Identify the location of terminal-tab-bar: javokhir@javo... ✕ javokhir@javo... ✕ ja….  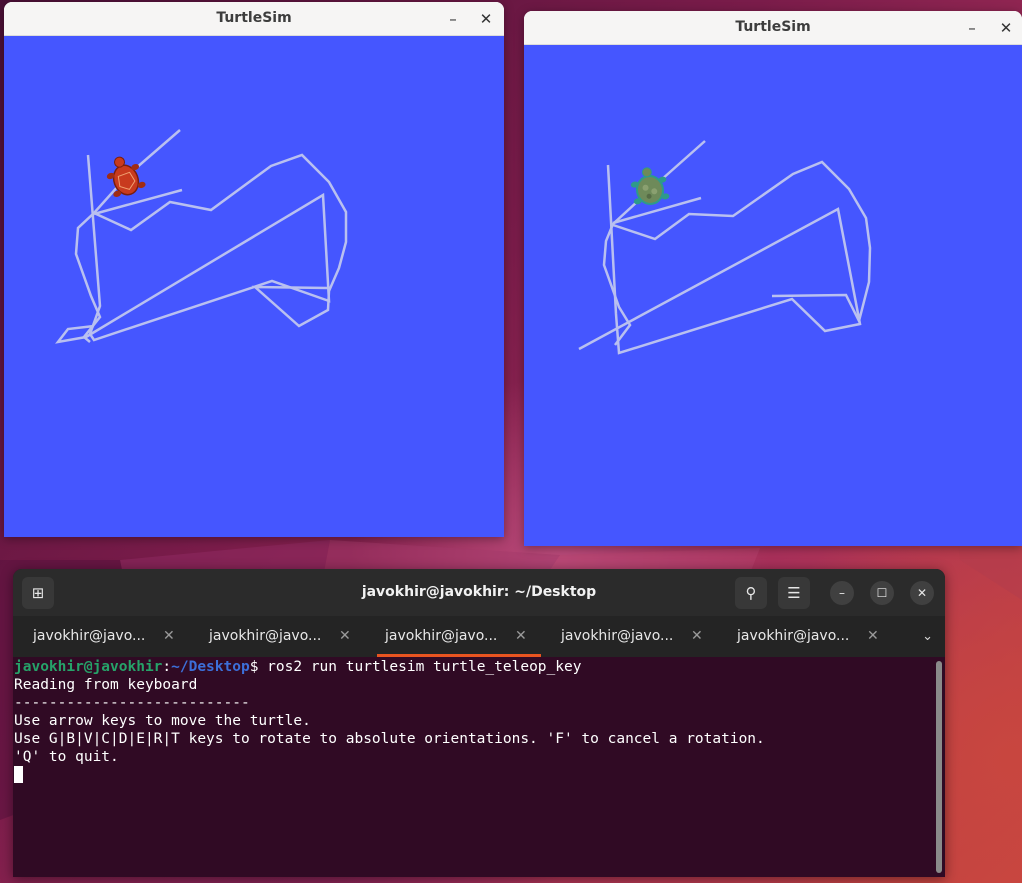
(479, 636).